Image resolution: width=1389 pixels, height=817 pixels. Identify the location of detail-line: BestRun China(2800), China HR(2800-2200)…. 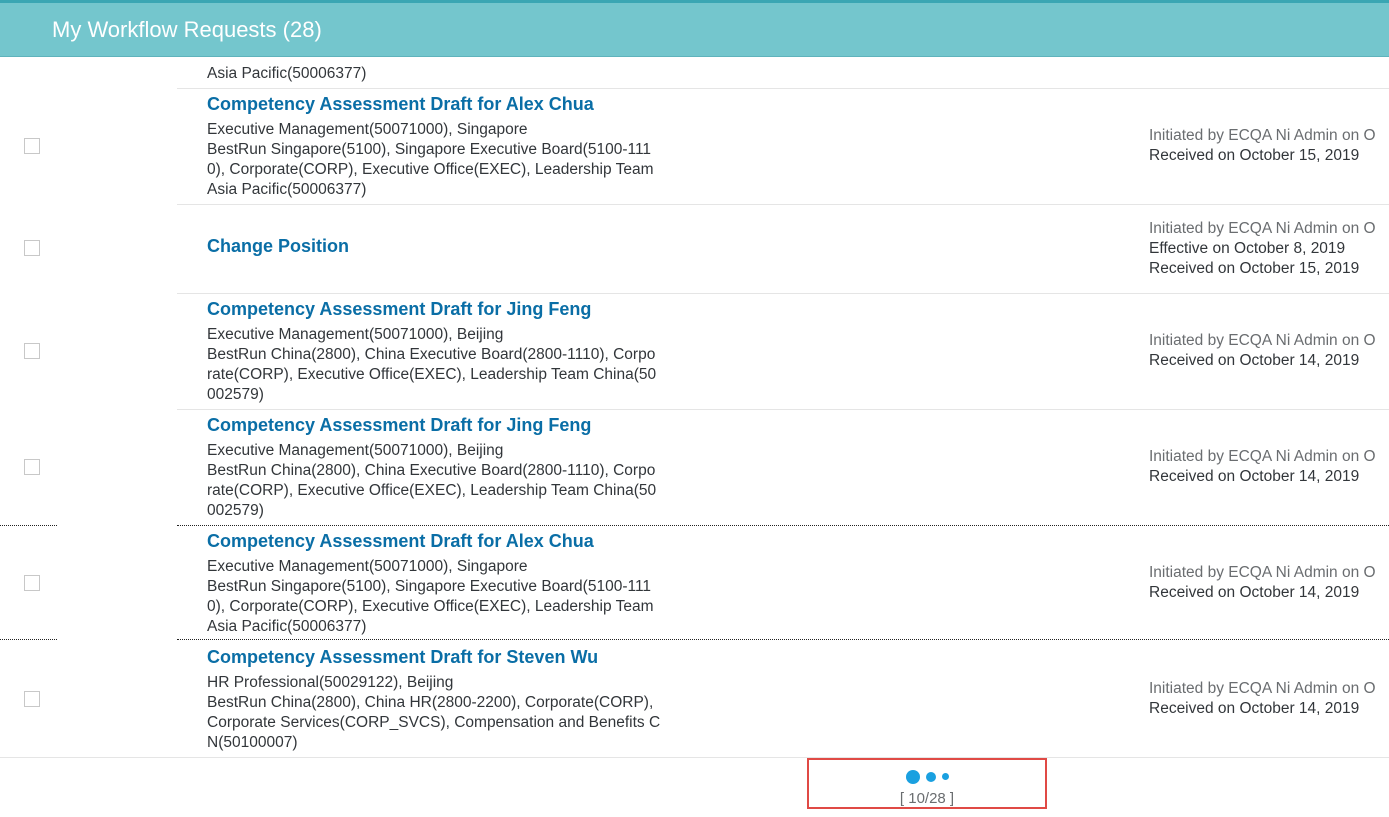
(430, 702).